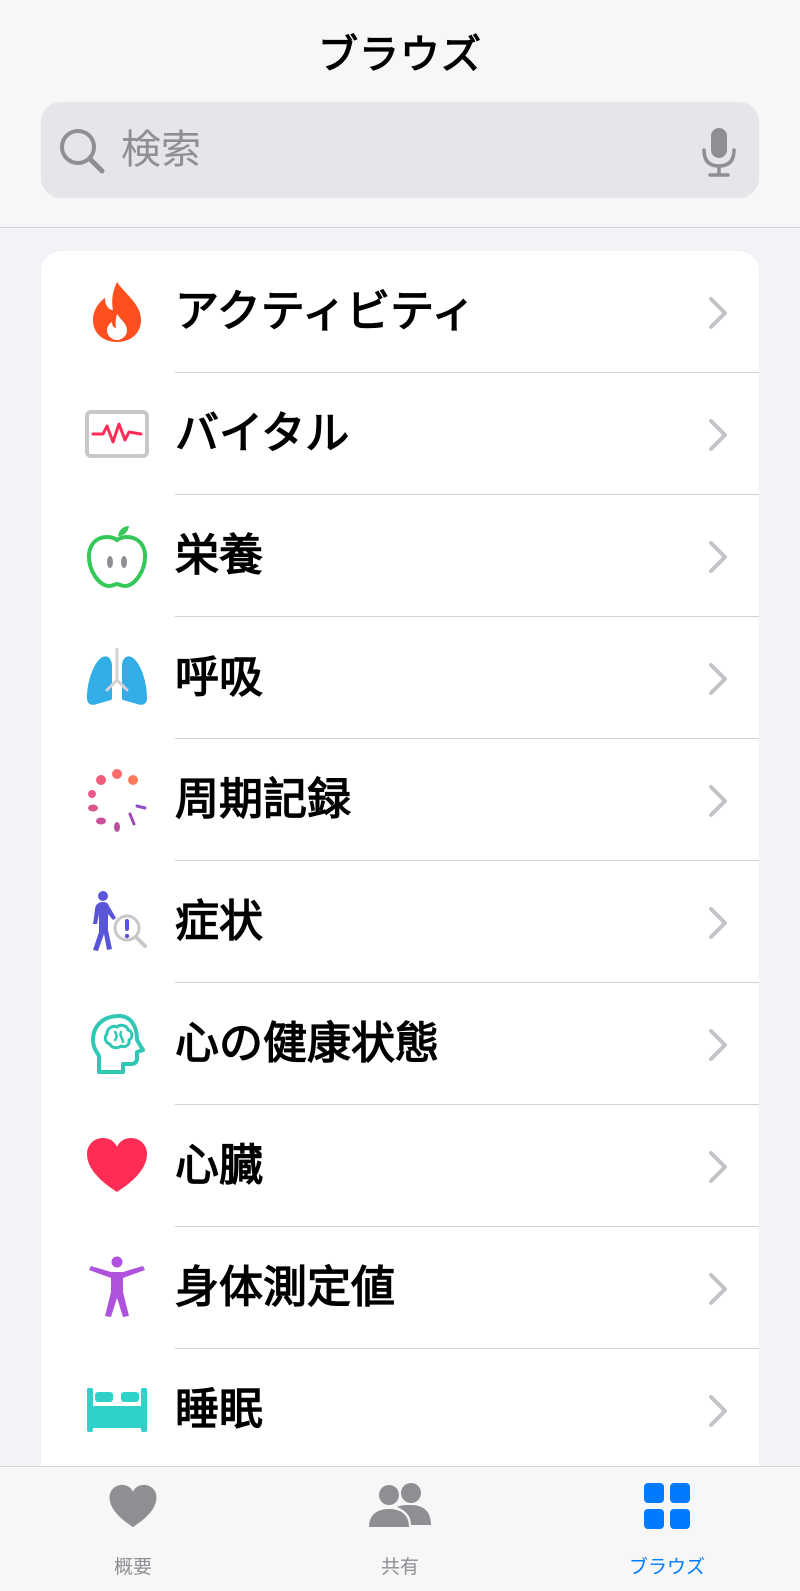 This screenshot has width=800, height=1591. I want to click on category-row-mental-wellbeing: 心の健康状態, so click(400, 1044).